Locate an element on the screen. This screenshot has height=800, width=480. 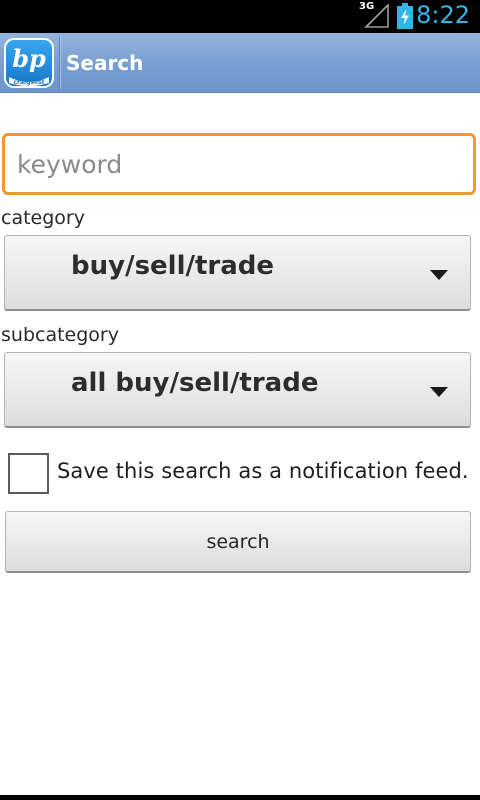
bottom-edge is located at coordinates (240, 797).